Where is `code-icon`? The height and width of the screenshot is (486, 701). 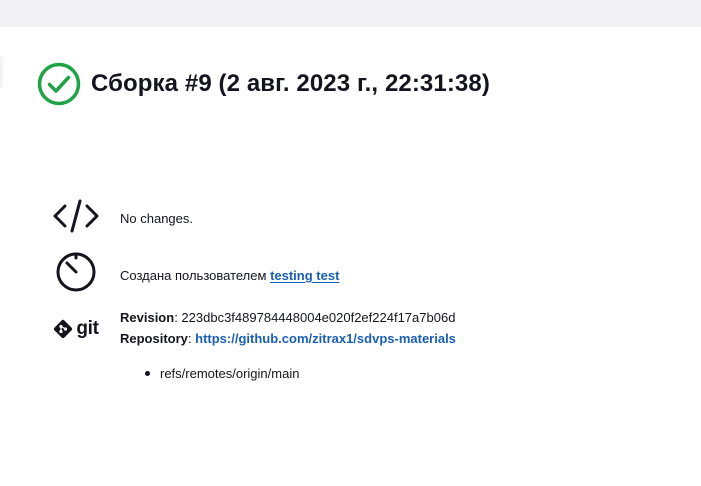 code-icon is located at coordinates (76, 216).